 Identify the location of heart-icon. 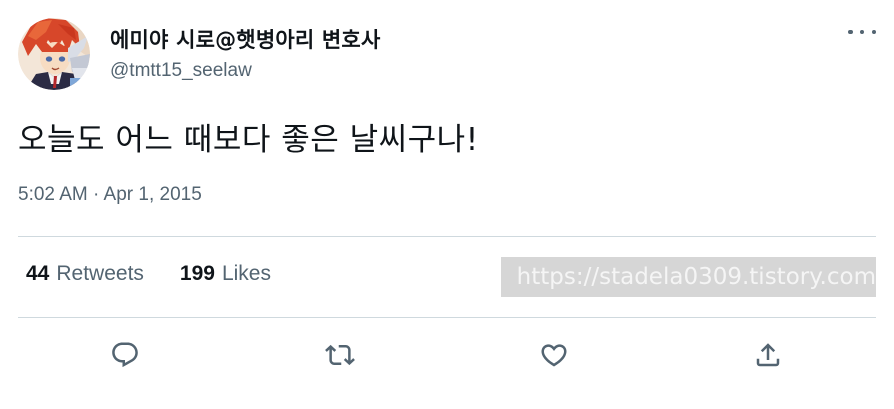
(554, 355).